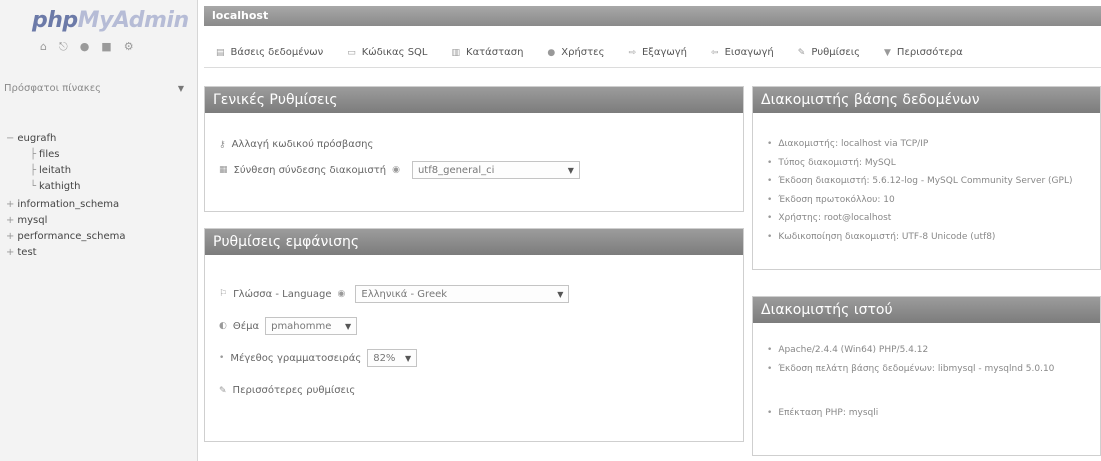 This screenshot has height=461, width=1101. What do you see at coordinates (829, 53) in the screenshot?
I see `tab-settings: ✎ Ρυθμίσεις` at bounding box center [829, 53].